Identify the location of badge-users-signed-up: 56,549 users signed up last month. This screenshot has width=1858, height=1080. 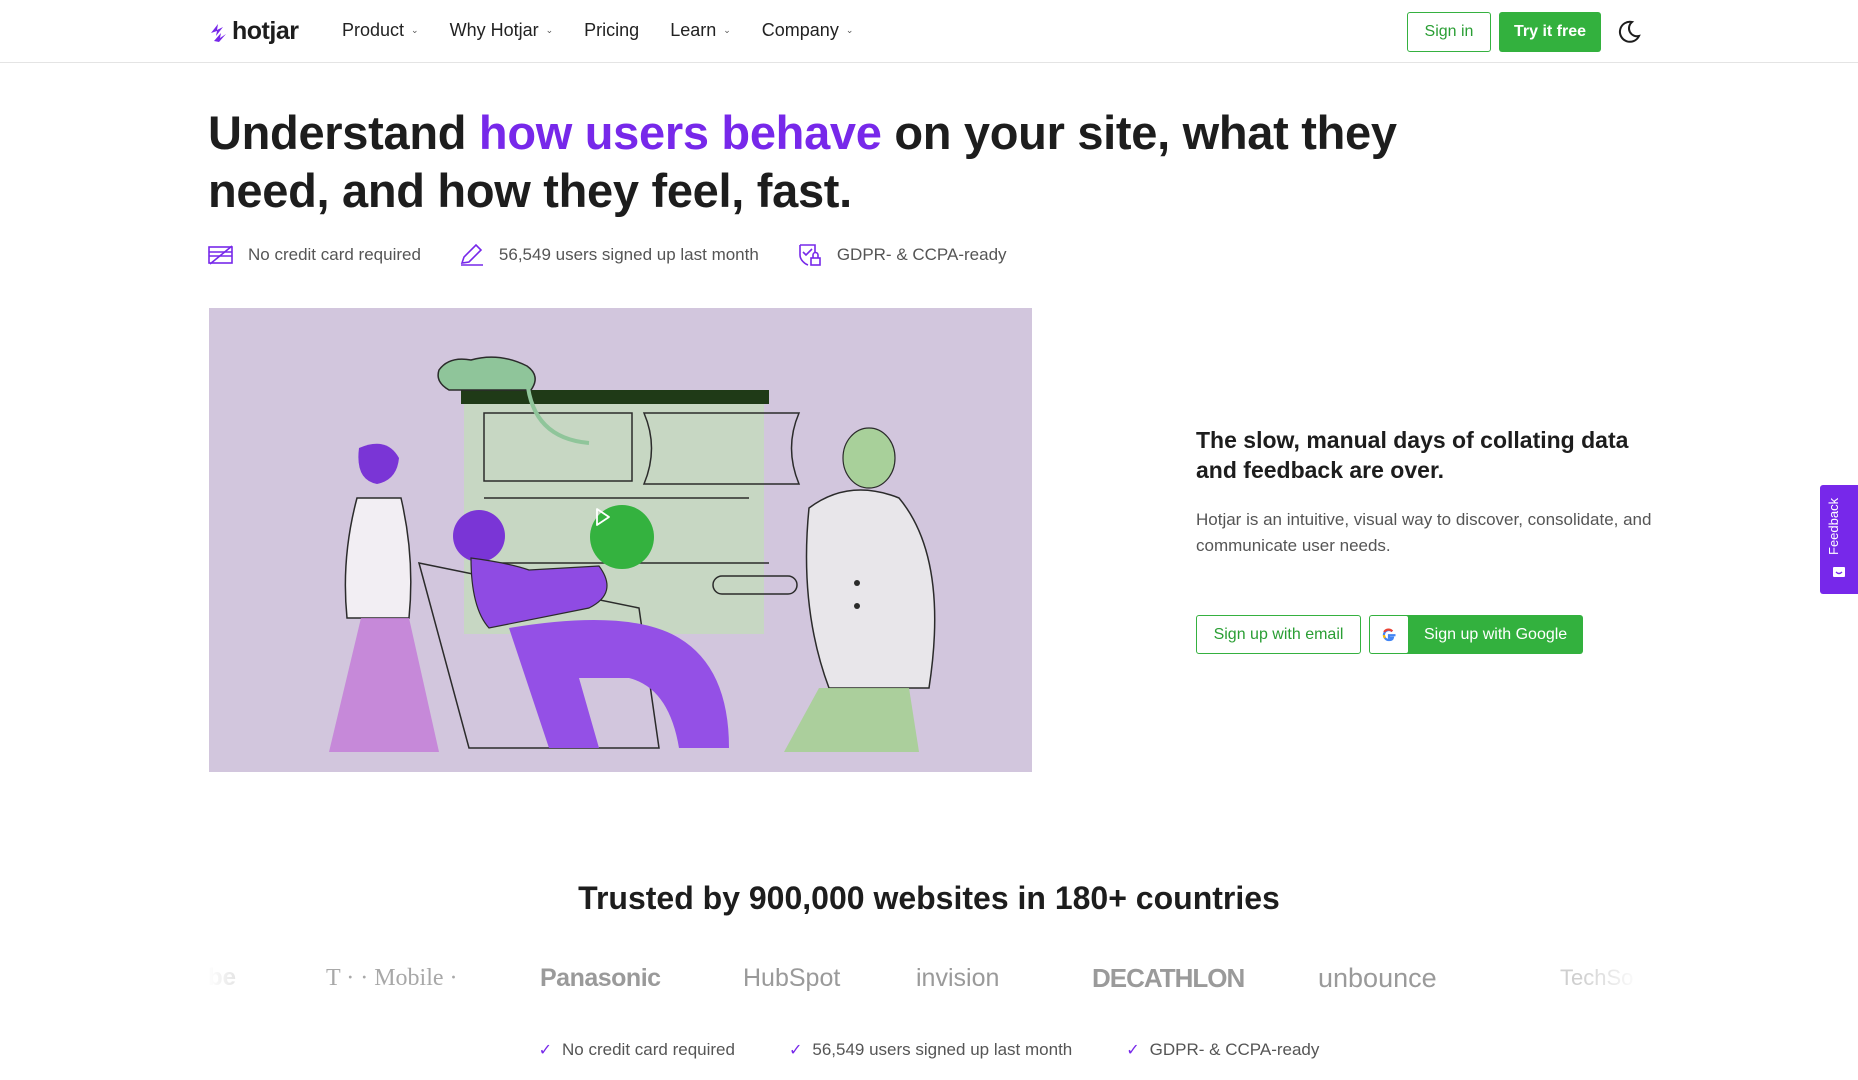
(609, 255).